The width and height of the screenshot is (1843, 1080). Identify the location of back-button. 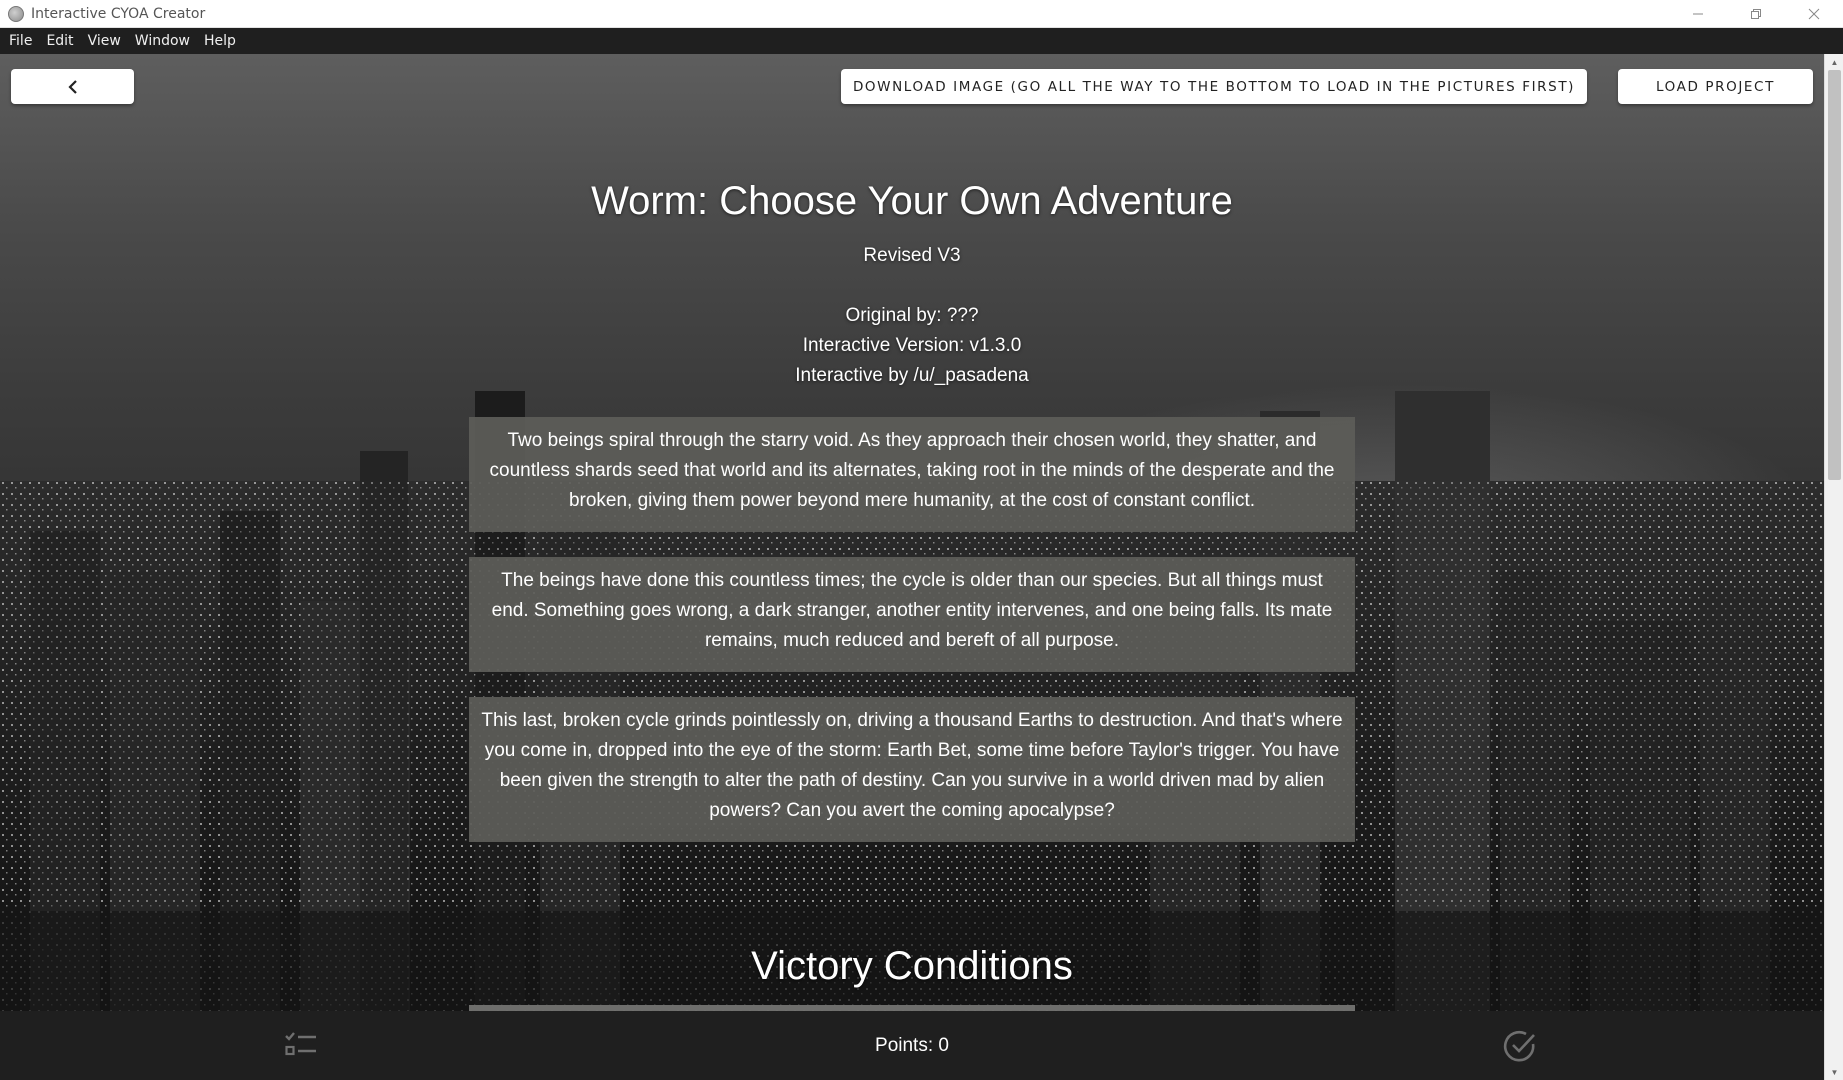
(72, 86).